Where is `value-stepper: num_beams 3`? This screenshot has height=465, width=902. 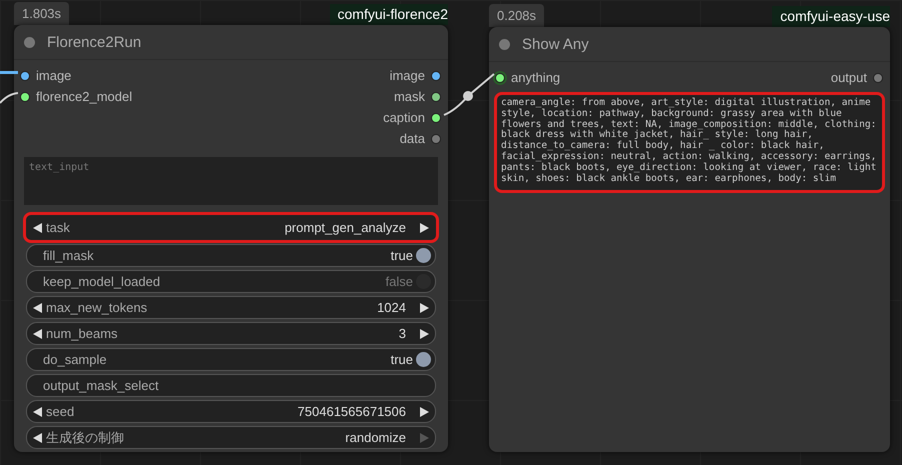 value-stepper: num_beams 3 is located at coordinates (231, 333).